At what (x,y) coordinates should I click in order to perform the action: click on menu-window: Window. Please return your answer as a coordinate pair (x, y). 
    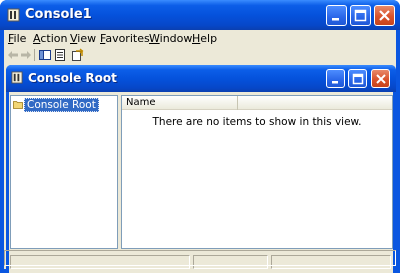
    Looking at the image, I should click on (170, 38).